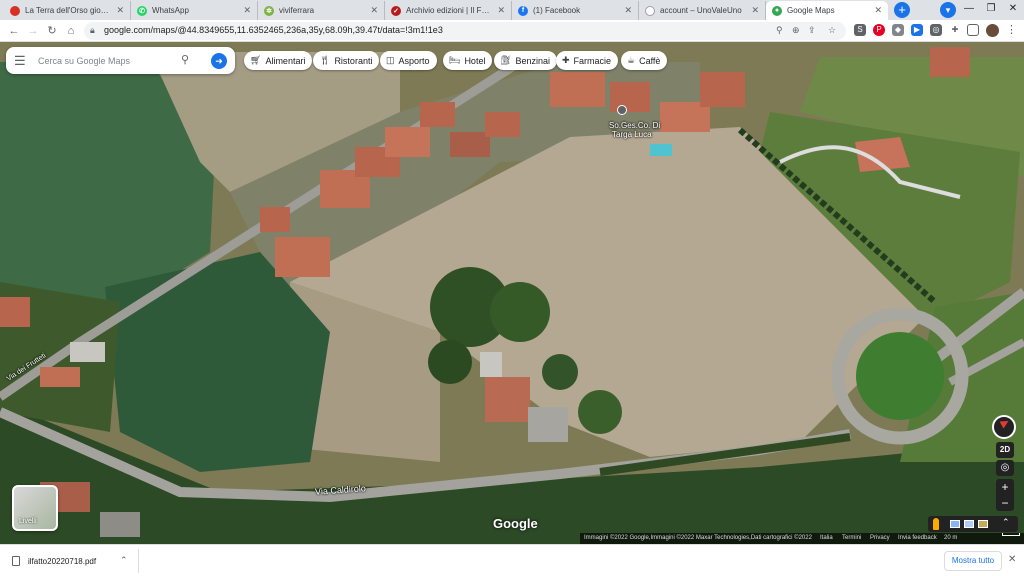 The image size is (1024, 576). What do you see at coordinates (879, 30) in the screenshot?
I see `pinterest-extension-icon: P` at bounding box center [879, 30].